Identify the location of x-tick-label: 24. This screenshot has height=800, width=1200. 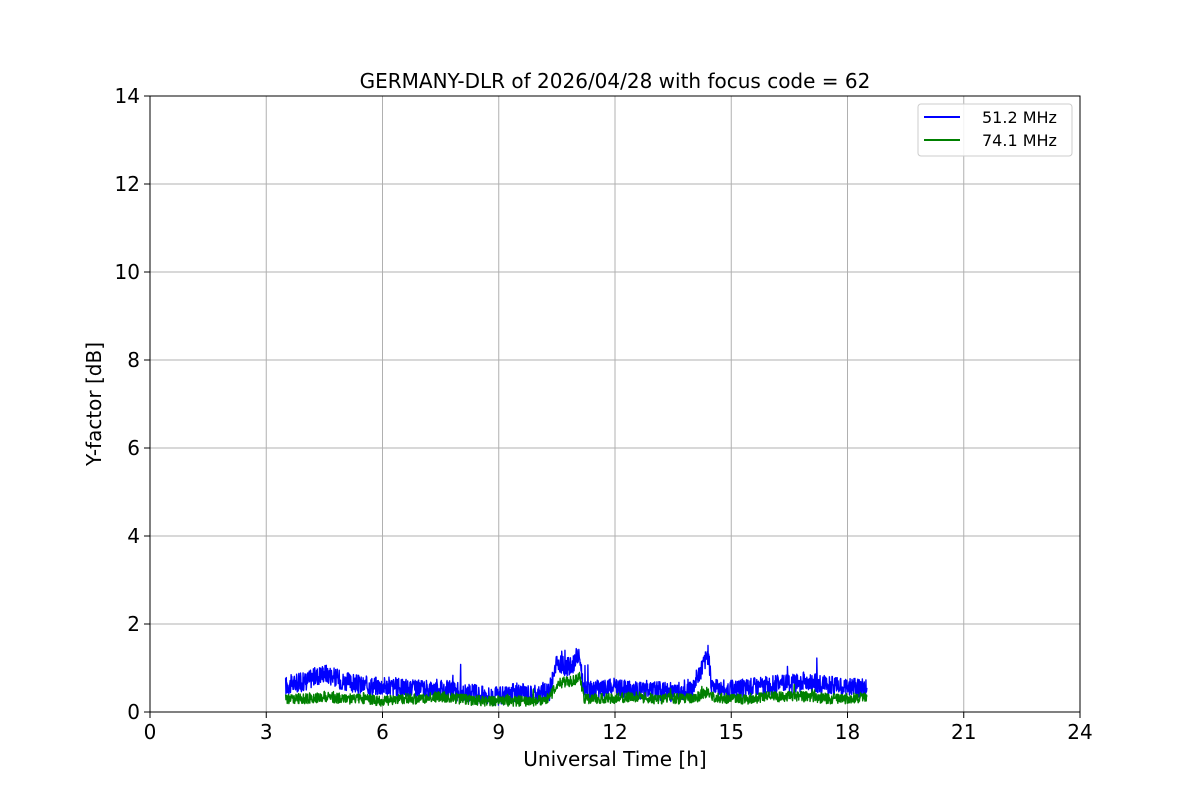
(1079, 732).